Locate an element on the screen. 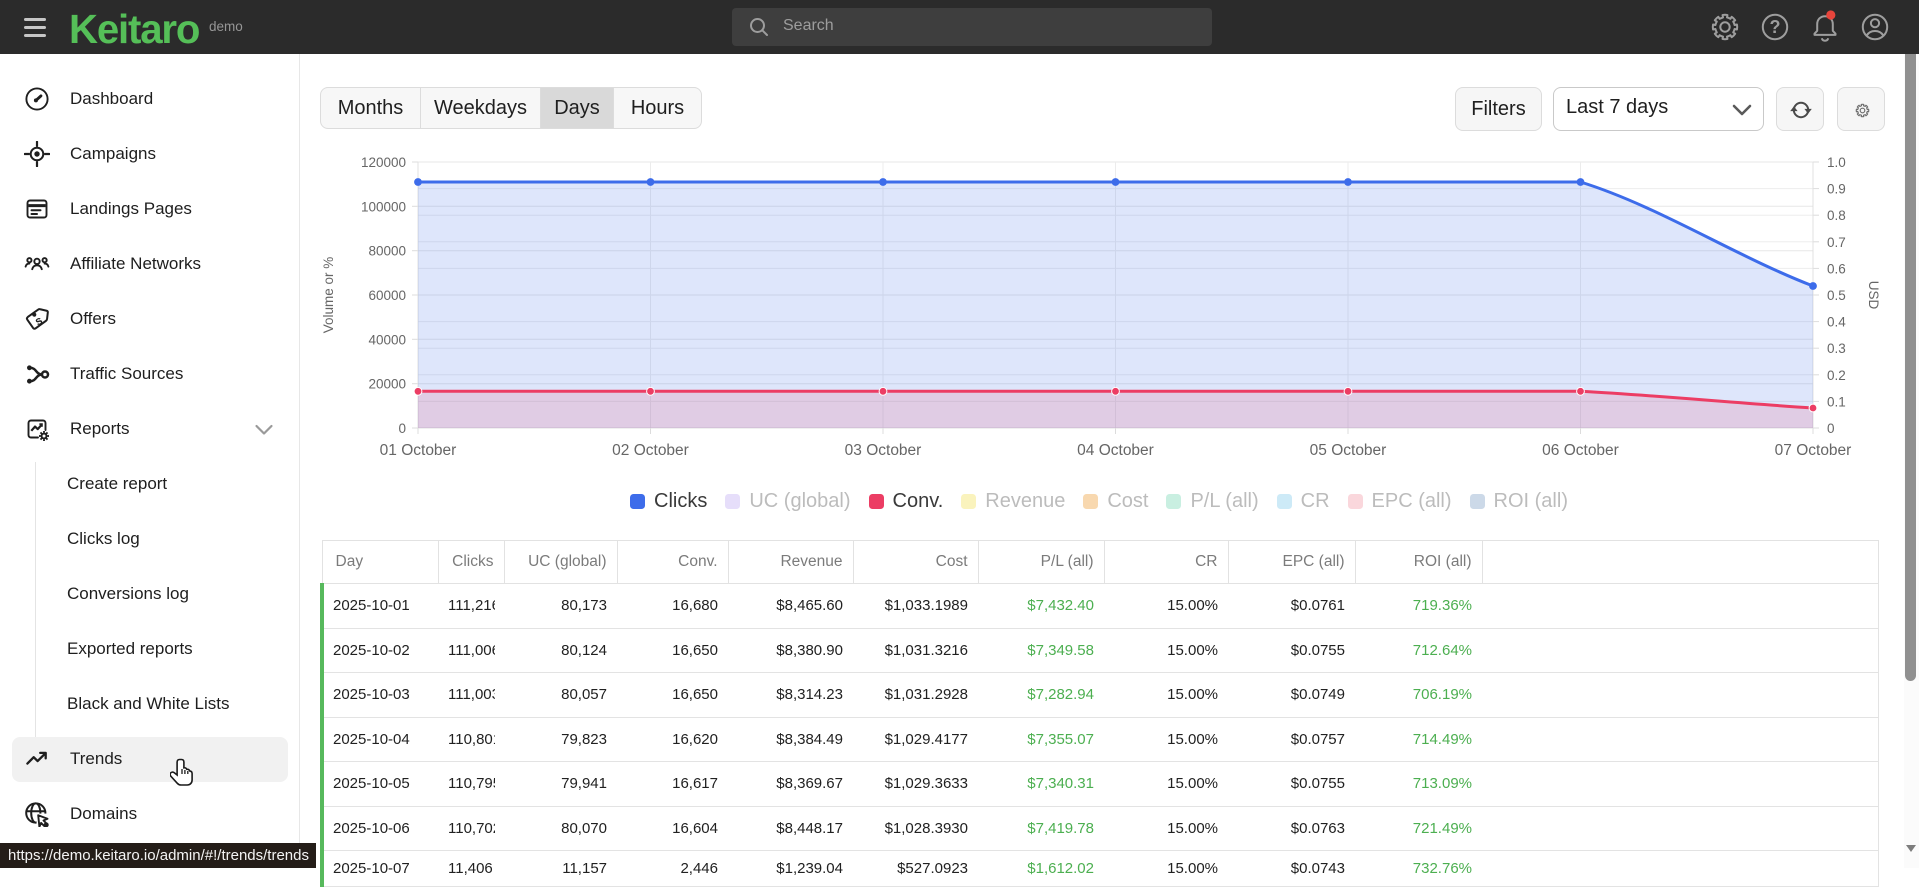 The width and height of the screenshot is (1919, 887). svg-text: 0.1 is located at coordinates (1836, 401).